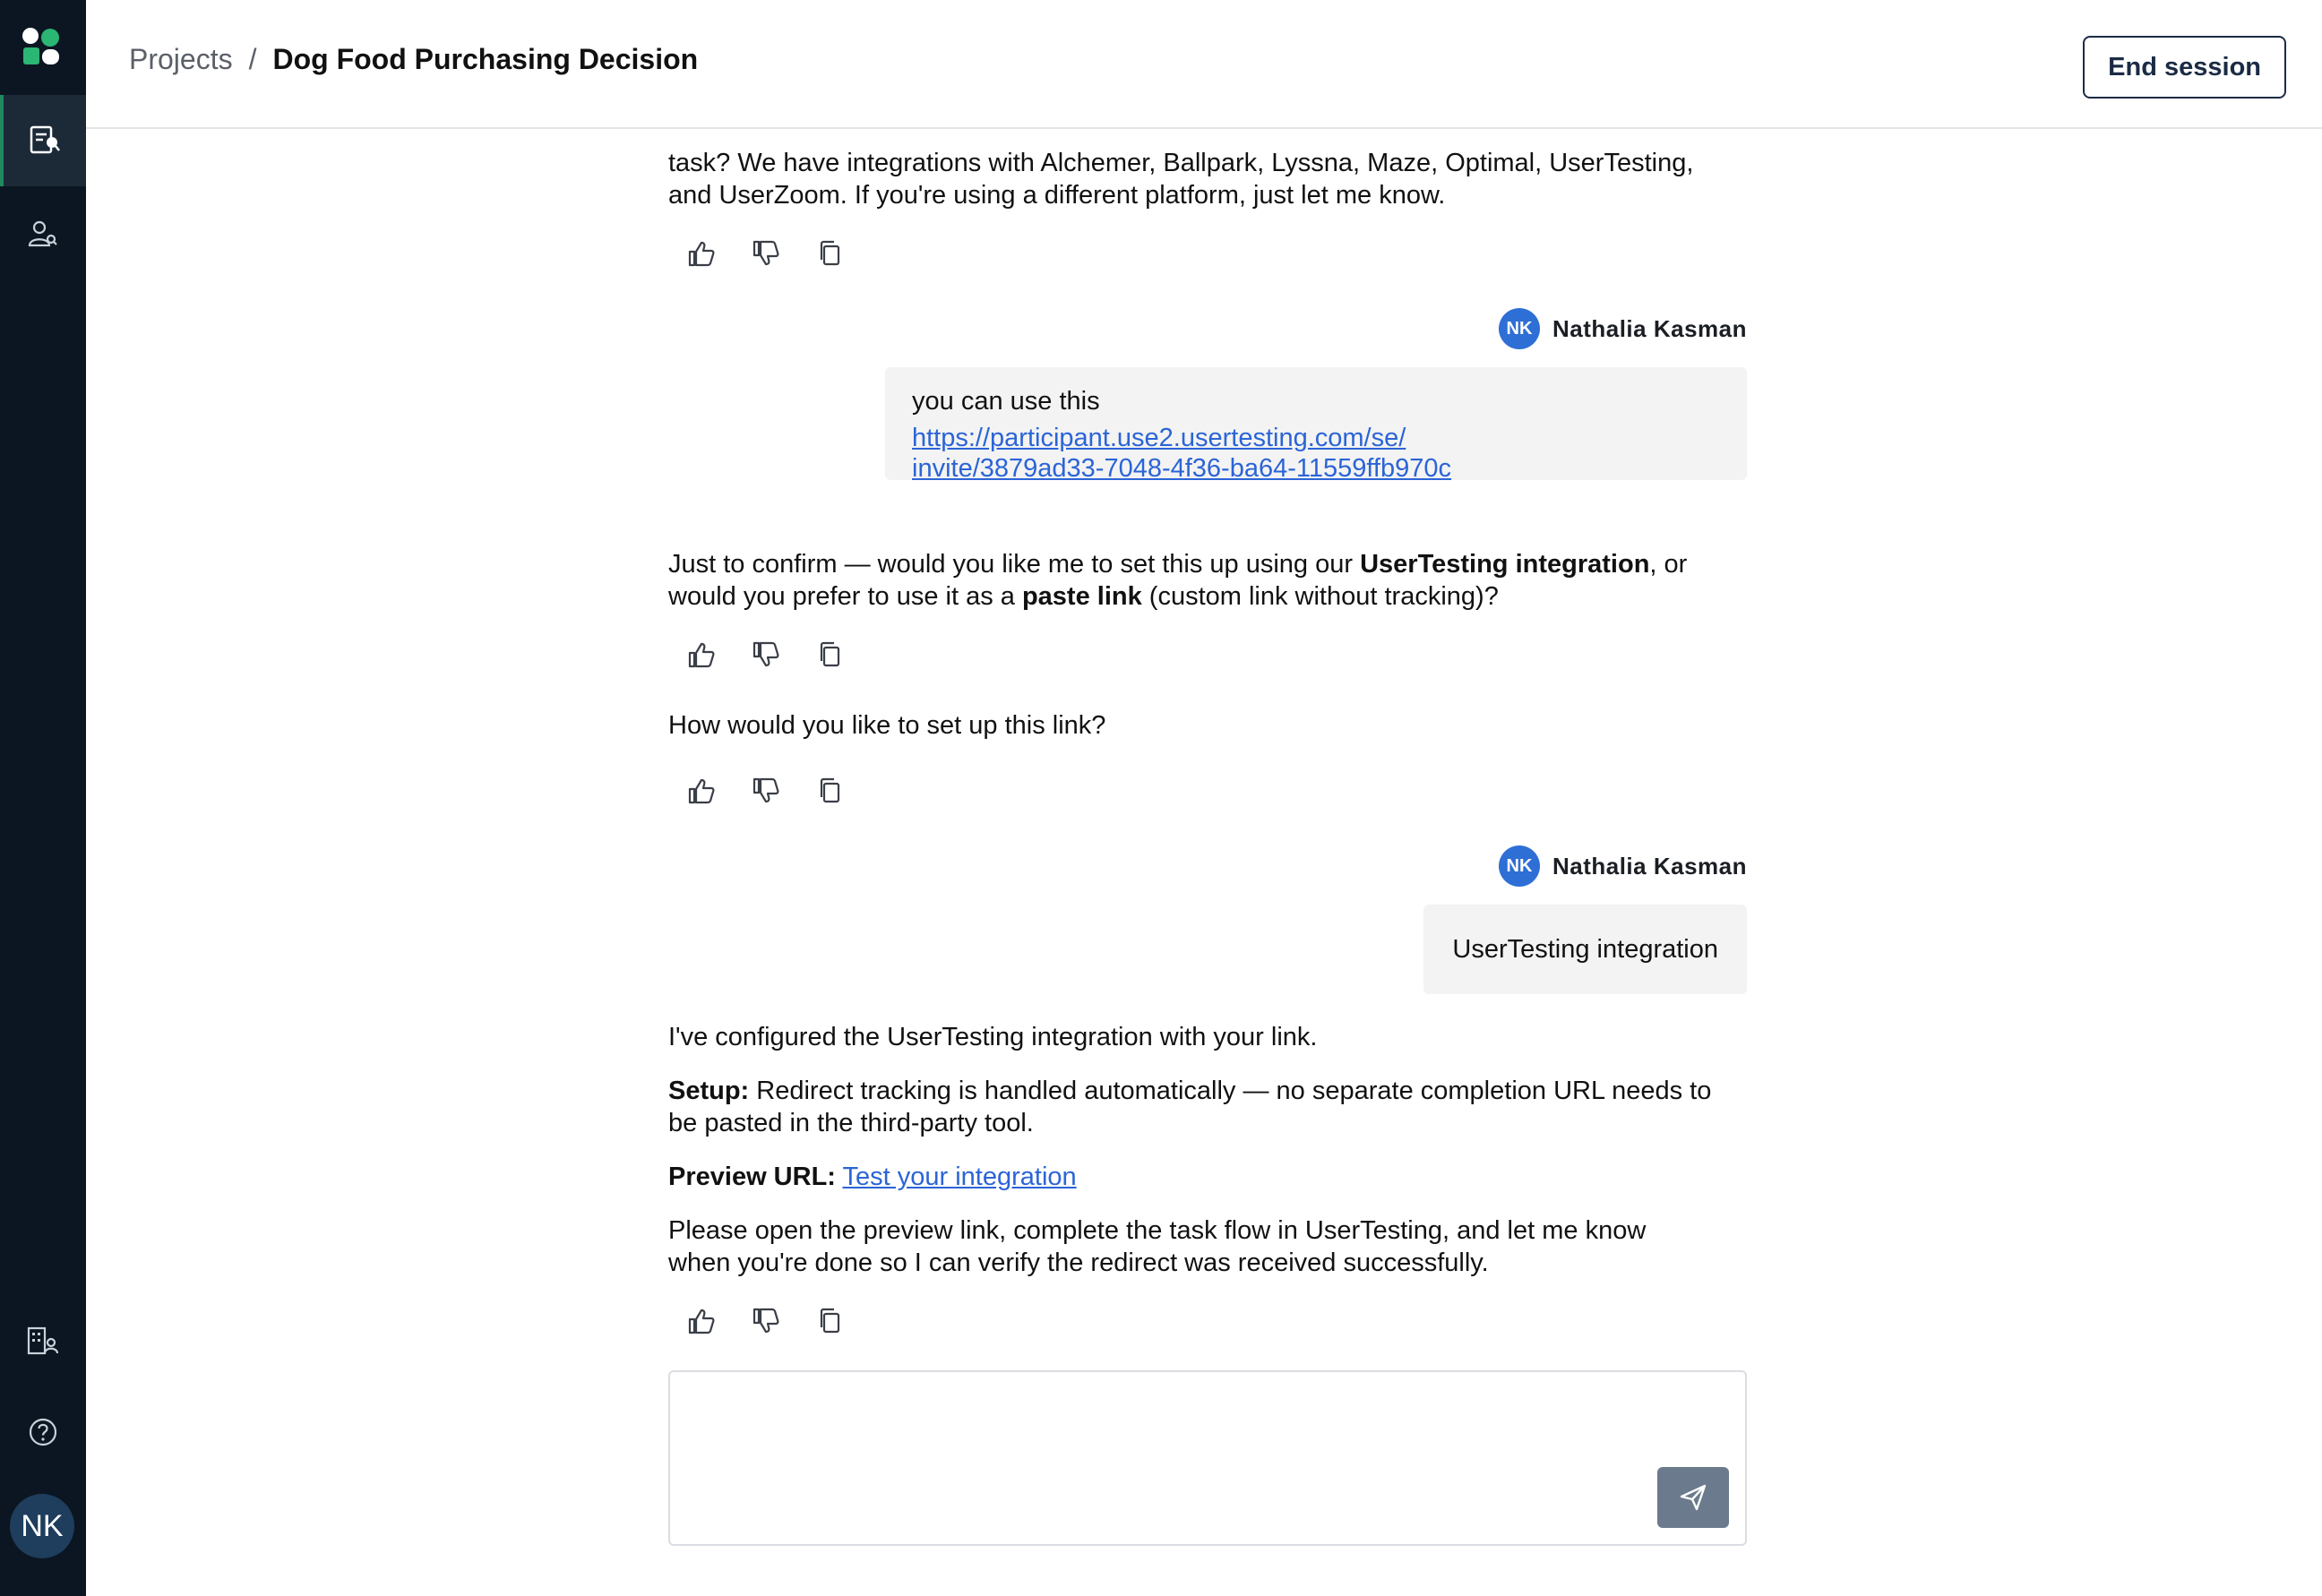 This screenshot has width=2322, height=1596. What do you see at coordinates (960, 1177) in the screenshot?
I see `test-integration-link: Test your integration` at bounding box center [960, 1177].